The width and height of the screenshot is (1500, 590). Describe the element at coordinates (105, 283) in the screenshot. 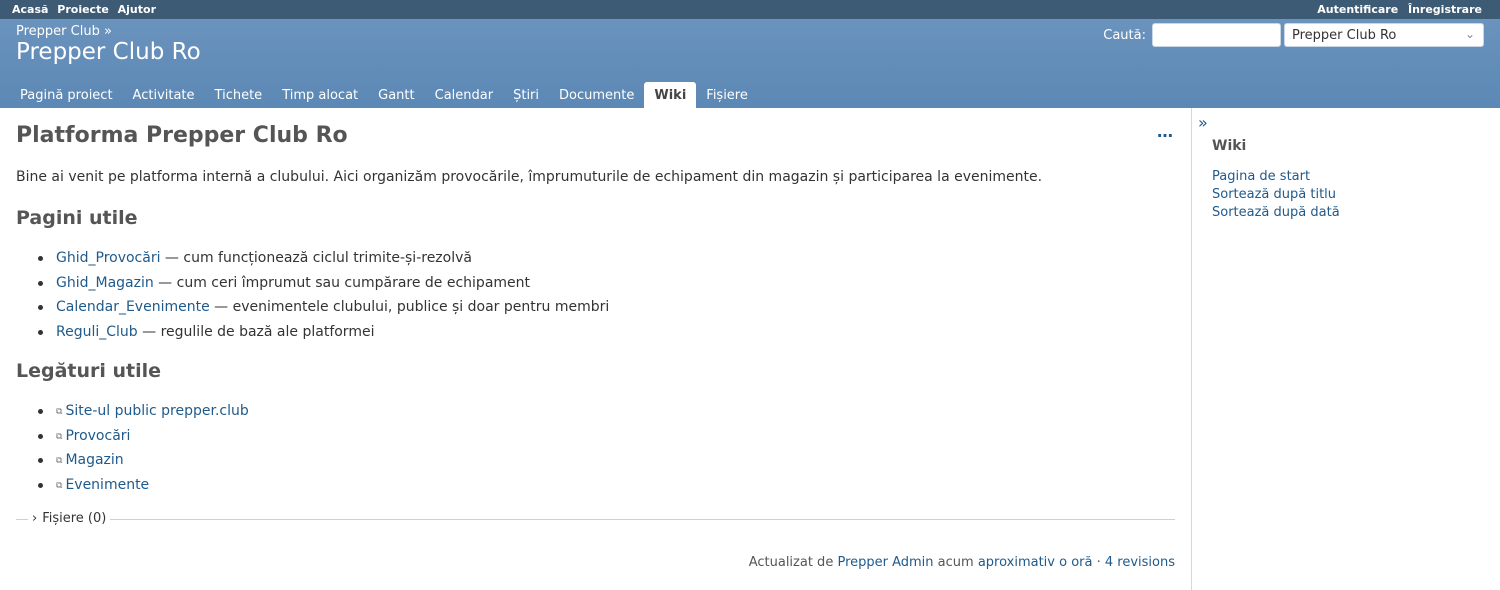

I see `wiki-link: Ghid_Magazin` at that location.